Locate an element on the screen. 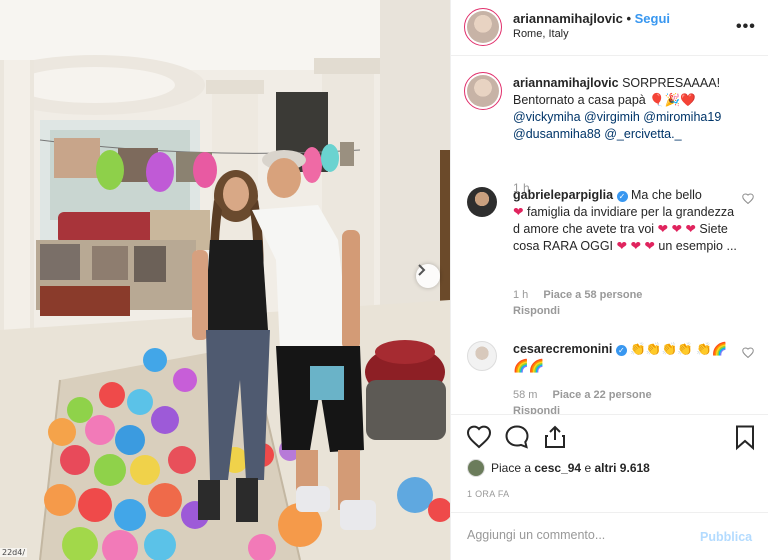 Image resolution: width=768 pixels, height=560 pixels. photo-label: 22d4/ is located at coordinates (14, 552).